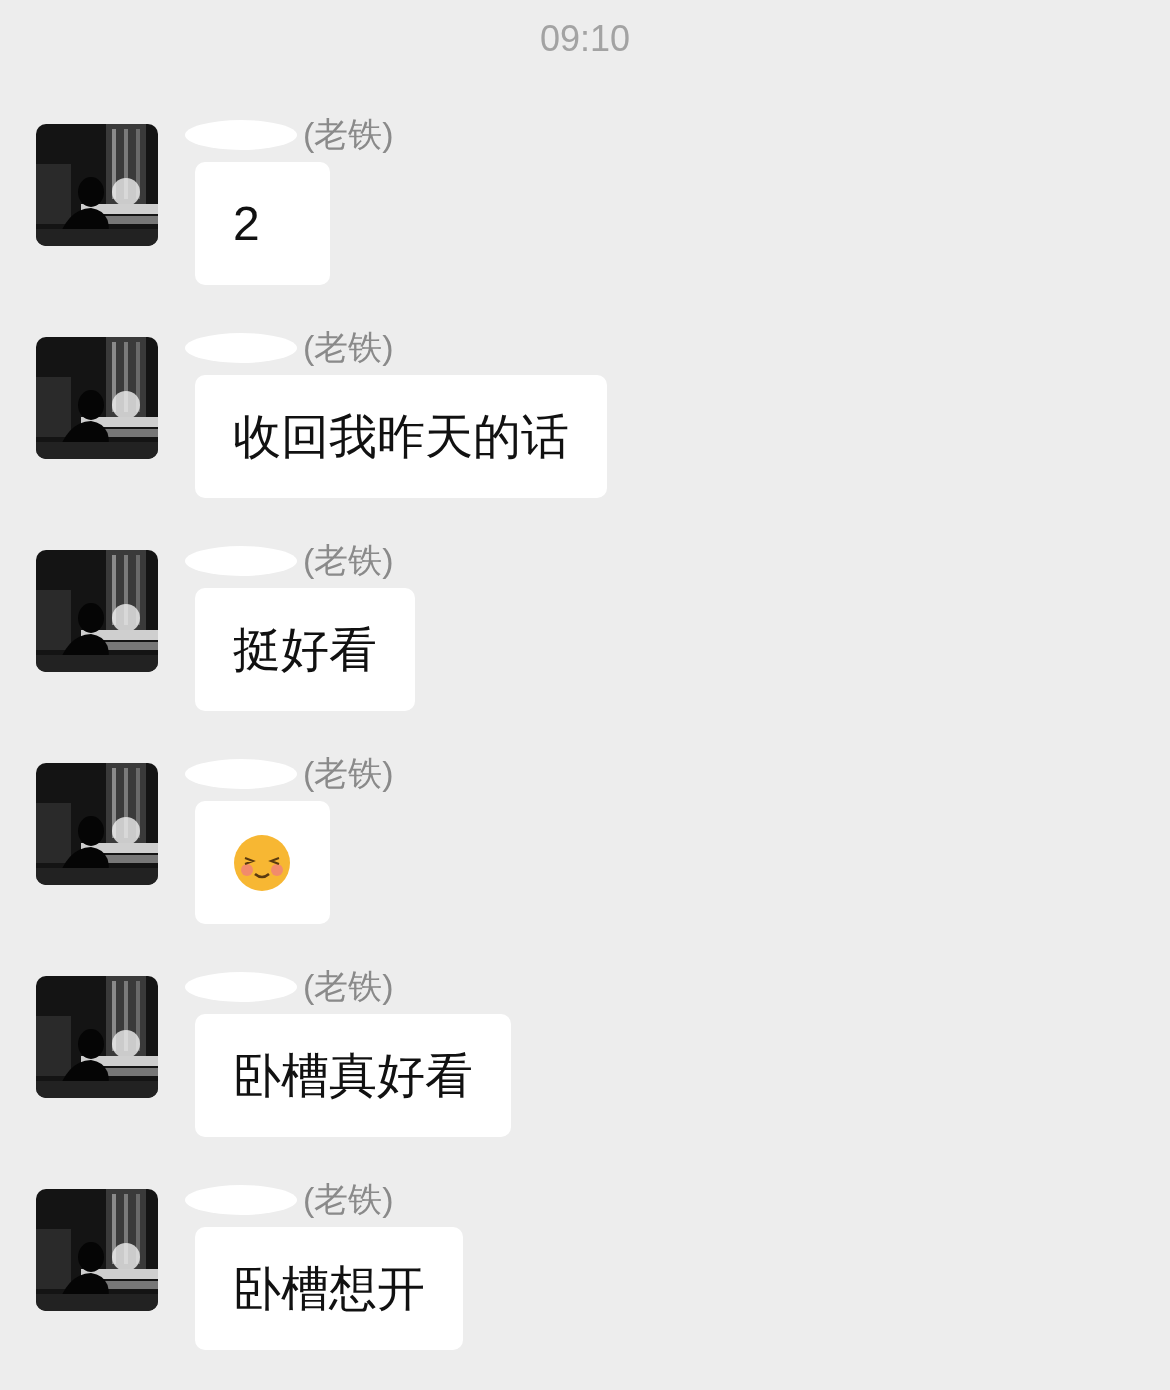  I want to click on message-bubble: 收回我昨天的话, so click(401, 436).